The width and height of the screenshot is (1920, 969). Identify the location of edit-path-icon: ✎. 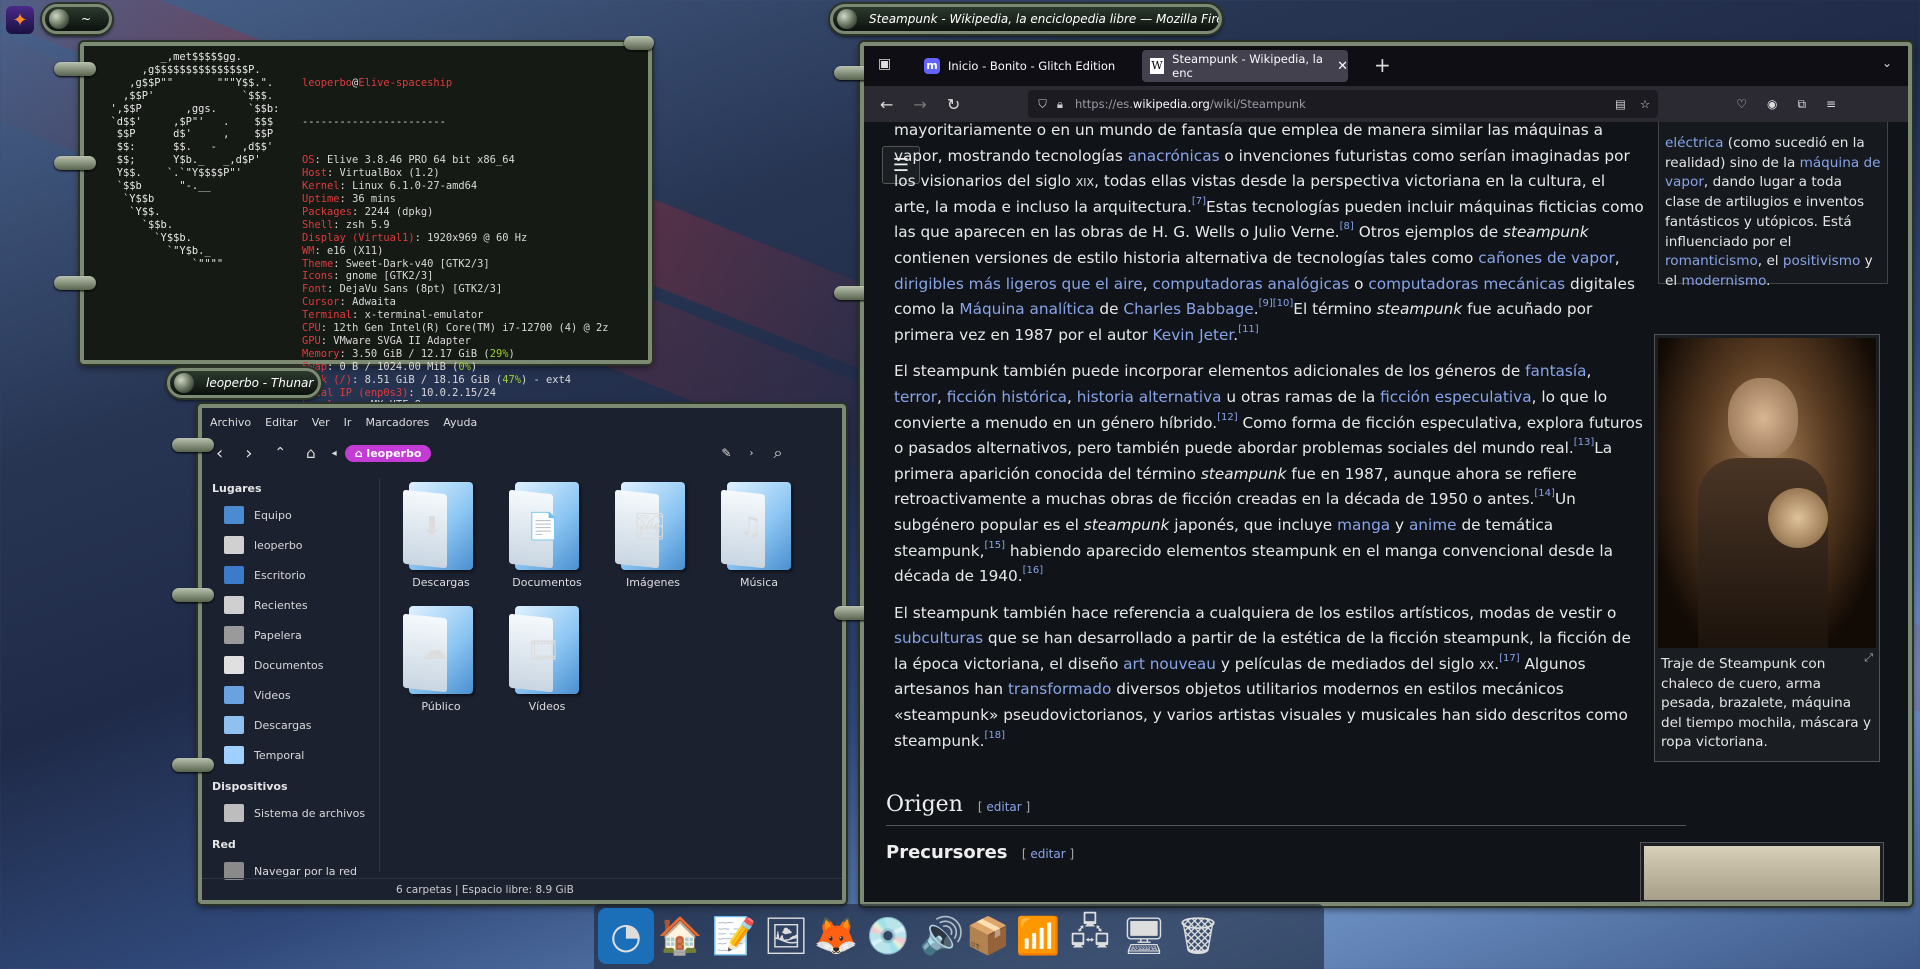
(726, 453).